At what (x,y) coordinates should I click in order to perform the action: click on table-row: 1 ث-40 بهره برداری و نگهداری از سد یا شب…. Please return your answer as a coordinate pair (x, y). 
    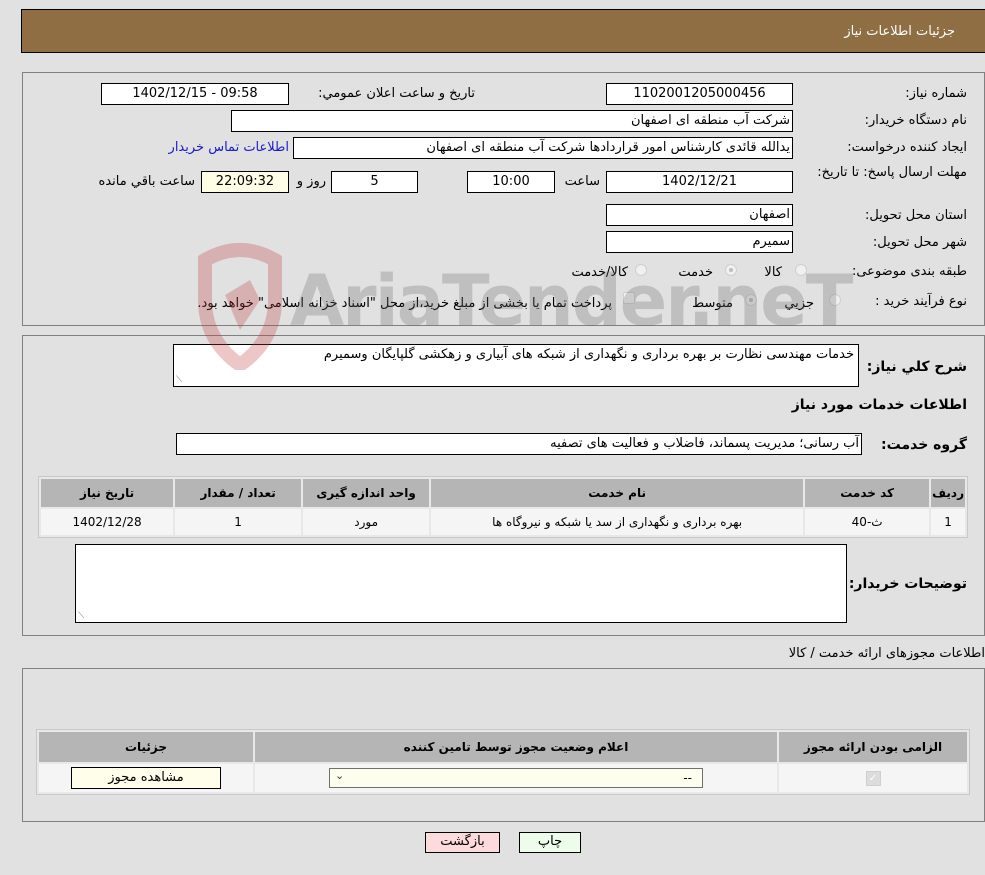
    Looking at the image, I should click on (503, 522).